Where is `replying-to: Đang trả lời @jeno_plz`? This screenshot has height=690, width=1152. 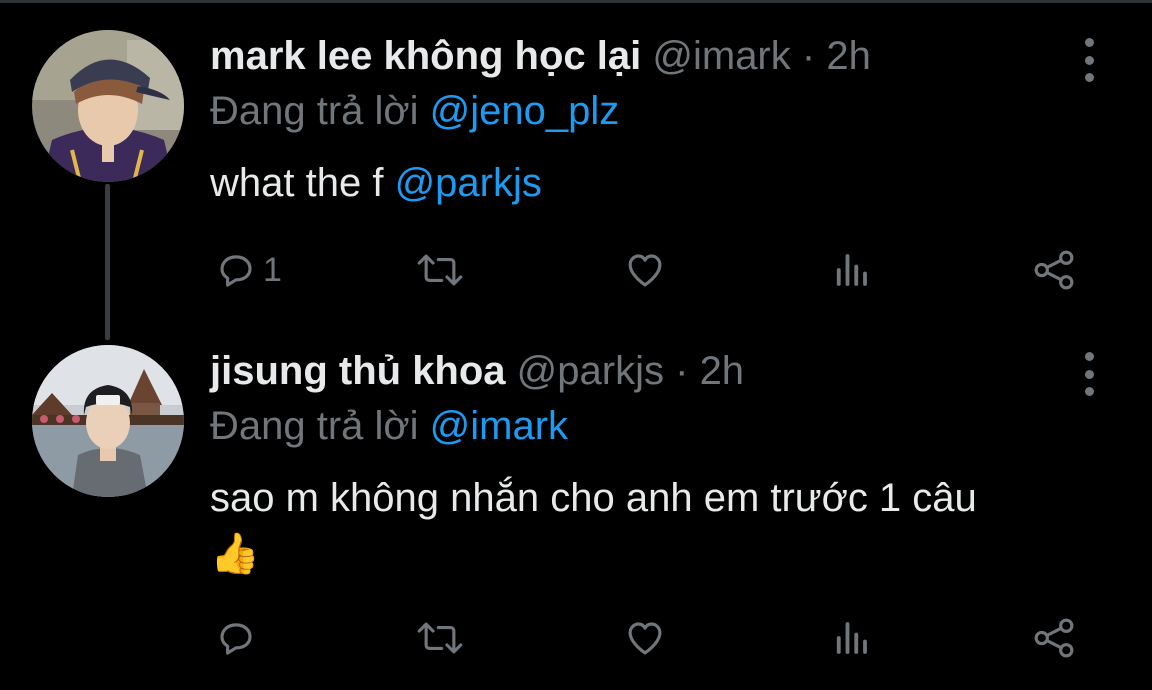
replying-to: Đang trả lời @jeno_plz is located at coordinates (414, 111).